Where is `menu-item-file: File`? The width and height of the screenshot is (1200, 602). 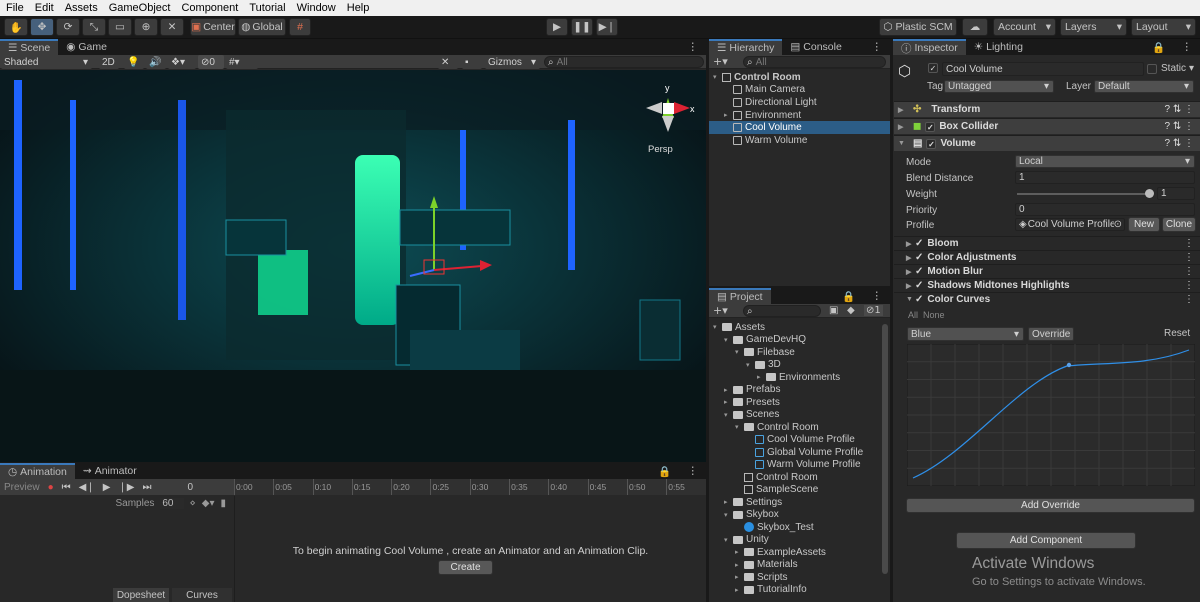
menu-item-file: File is located at coordinates (14, 8).